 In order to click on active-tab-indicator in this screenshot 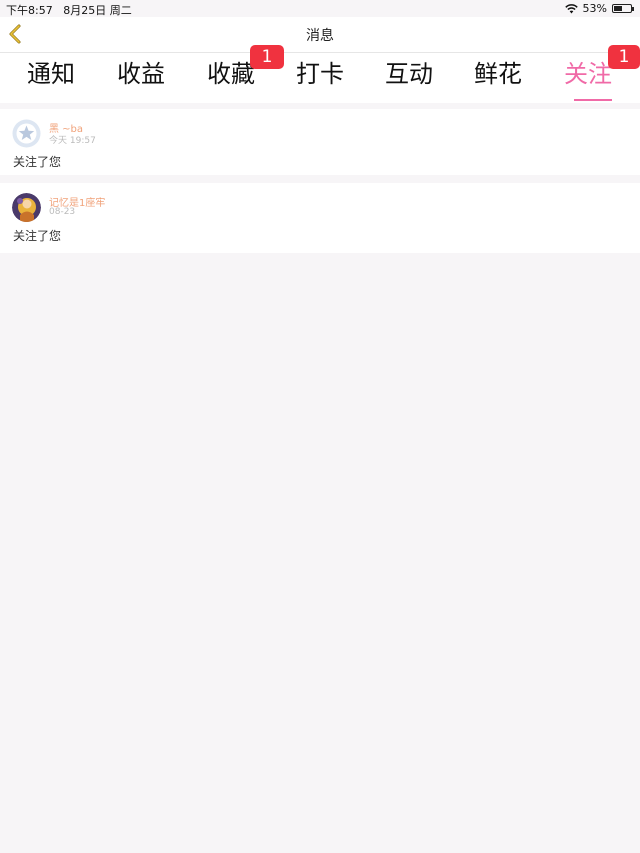, I will do `click(593, 100)`.